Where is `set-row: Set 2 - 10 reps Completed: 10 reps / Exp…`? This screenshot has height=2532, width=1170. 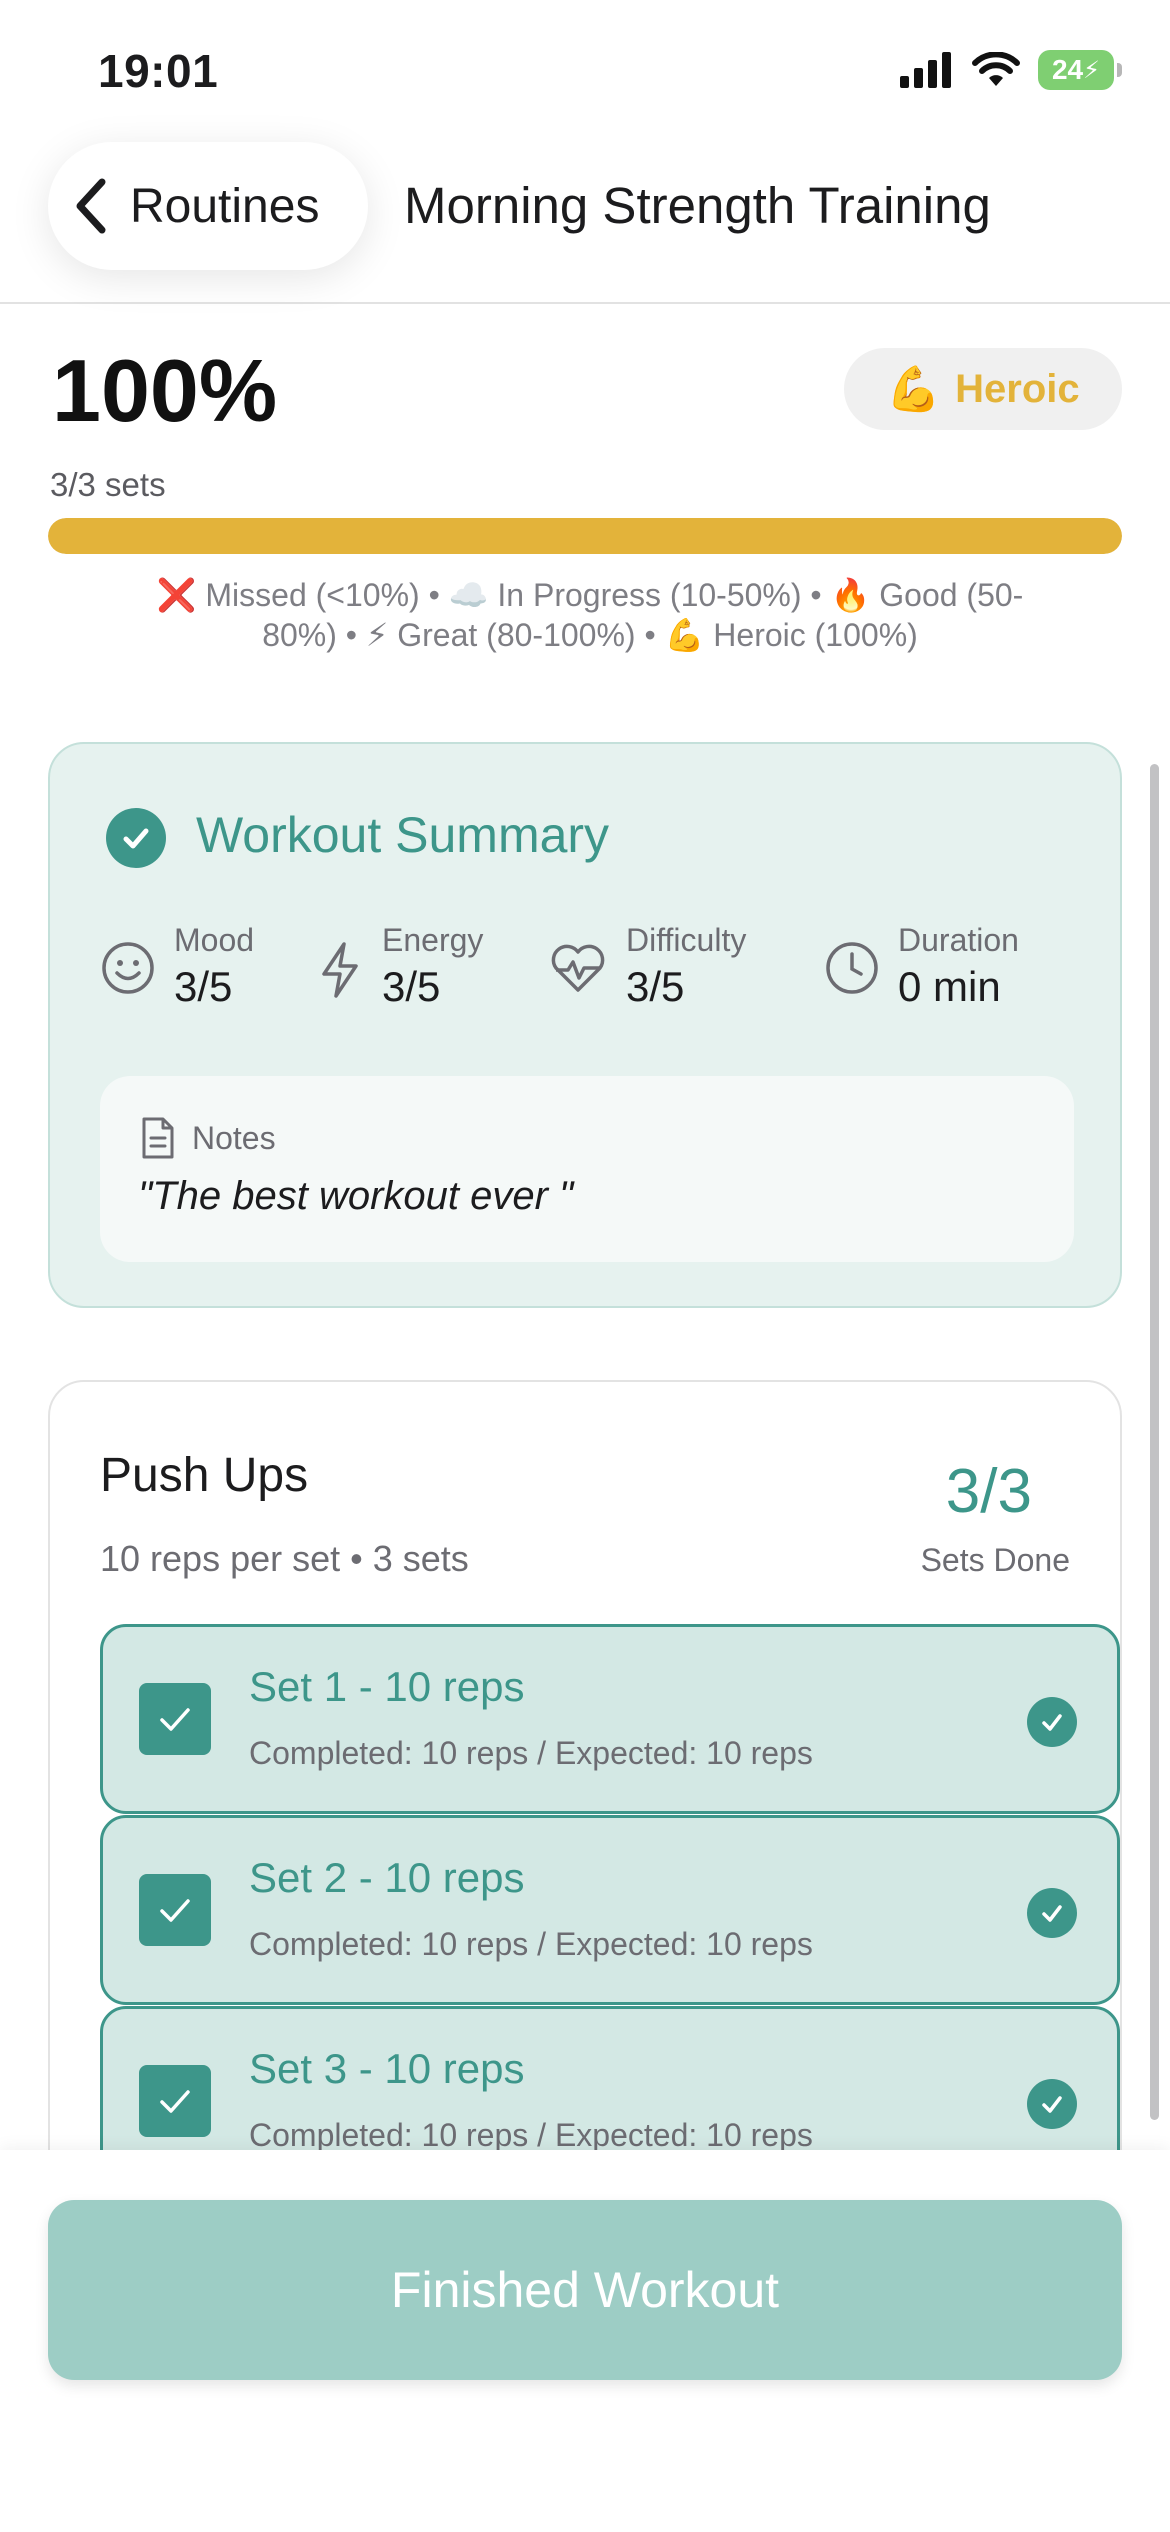
set-row: Set 2 - 10 reps Completed: 10 reps / Exp… is located at coordinates (610, 1910).